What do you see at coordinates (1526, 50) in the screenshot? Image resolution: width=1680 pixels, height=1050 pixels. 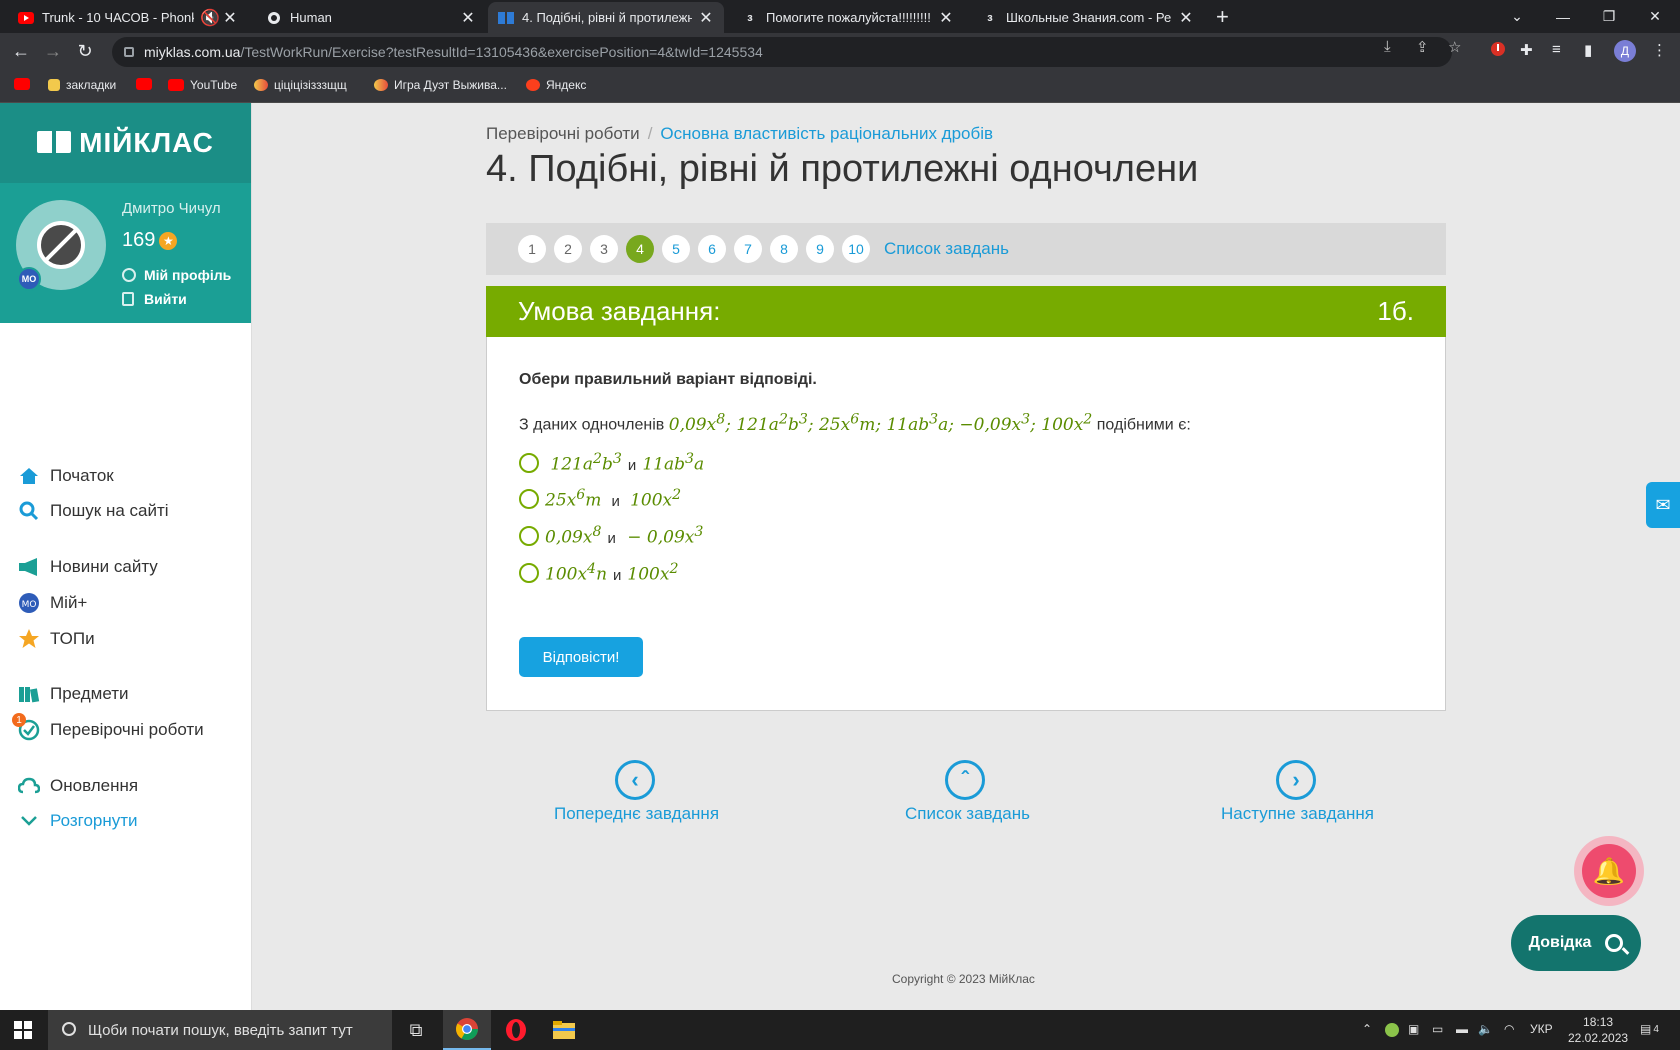 I see `extensions-puzzle-icon: ✚` at bounding box center [1526, 50].